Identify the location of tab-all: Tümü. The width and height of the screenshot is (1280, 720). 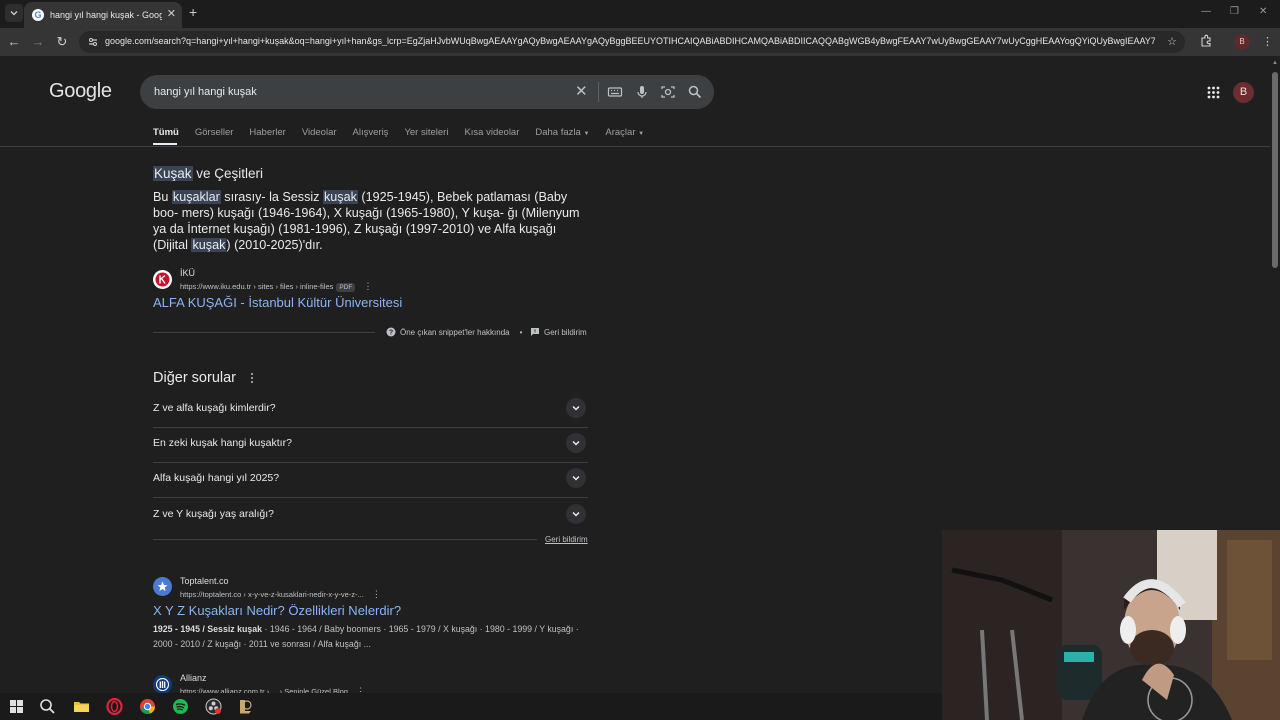
(166, 134).